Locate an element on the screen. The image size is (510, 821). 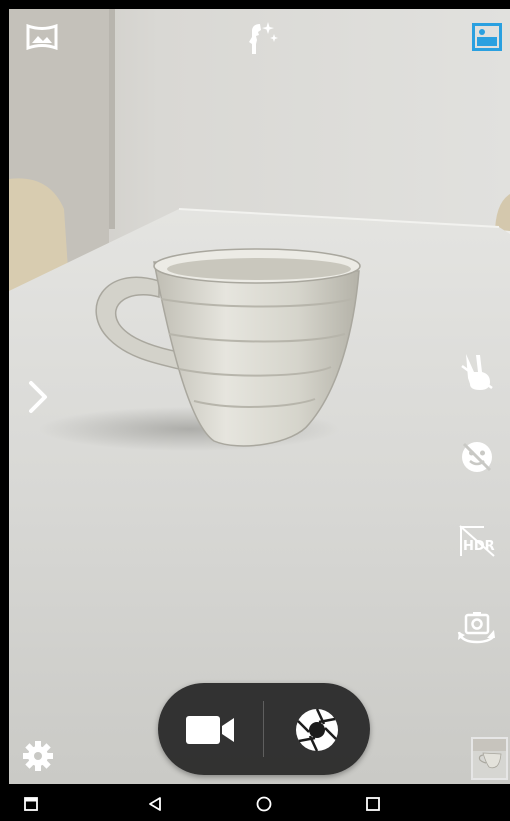
panorama-icon is located at coordinates (42, 37).